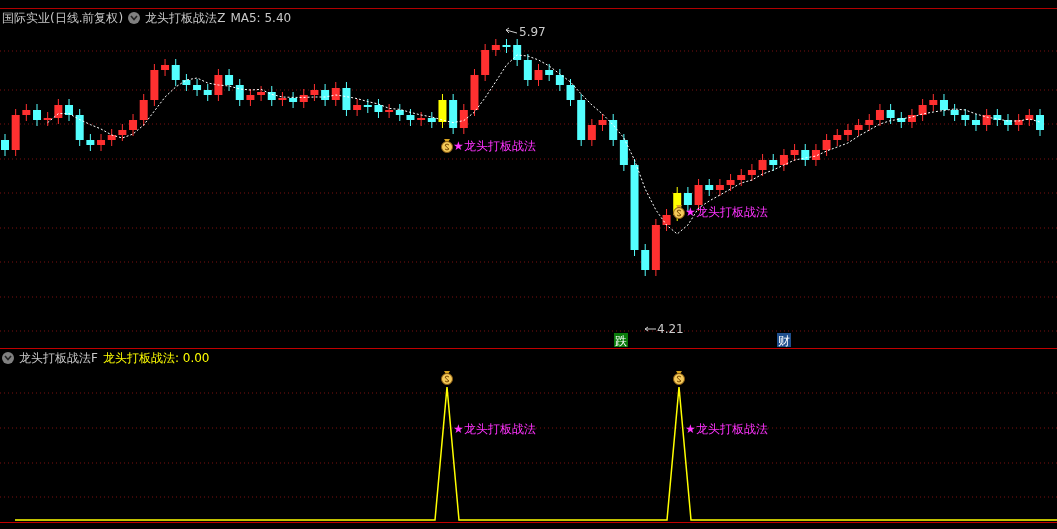  I want to click on indicator-name: 龙头打板战法F, so click(58, 358).